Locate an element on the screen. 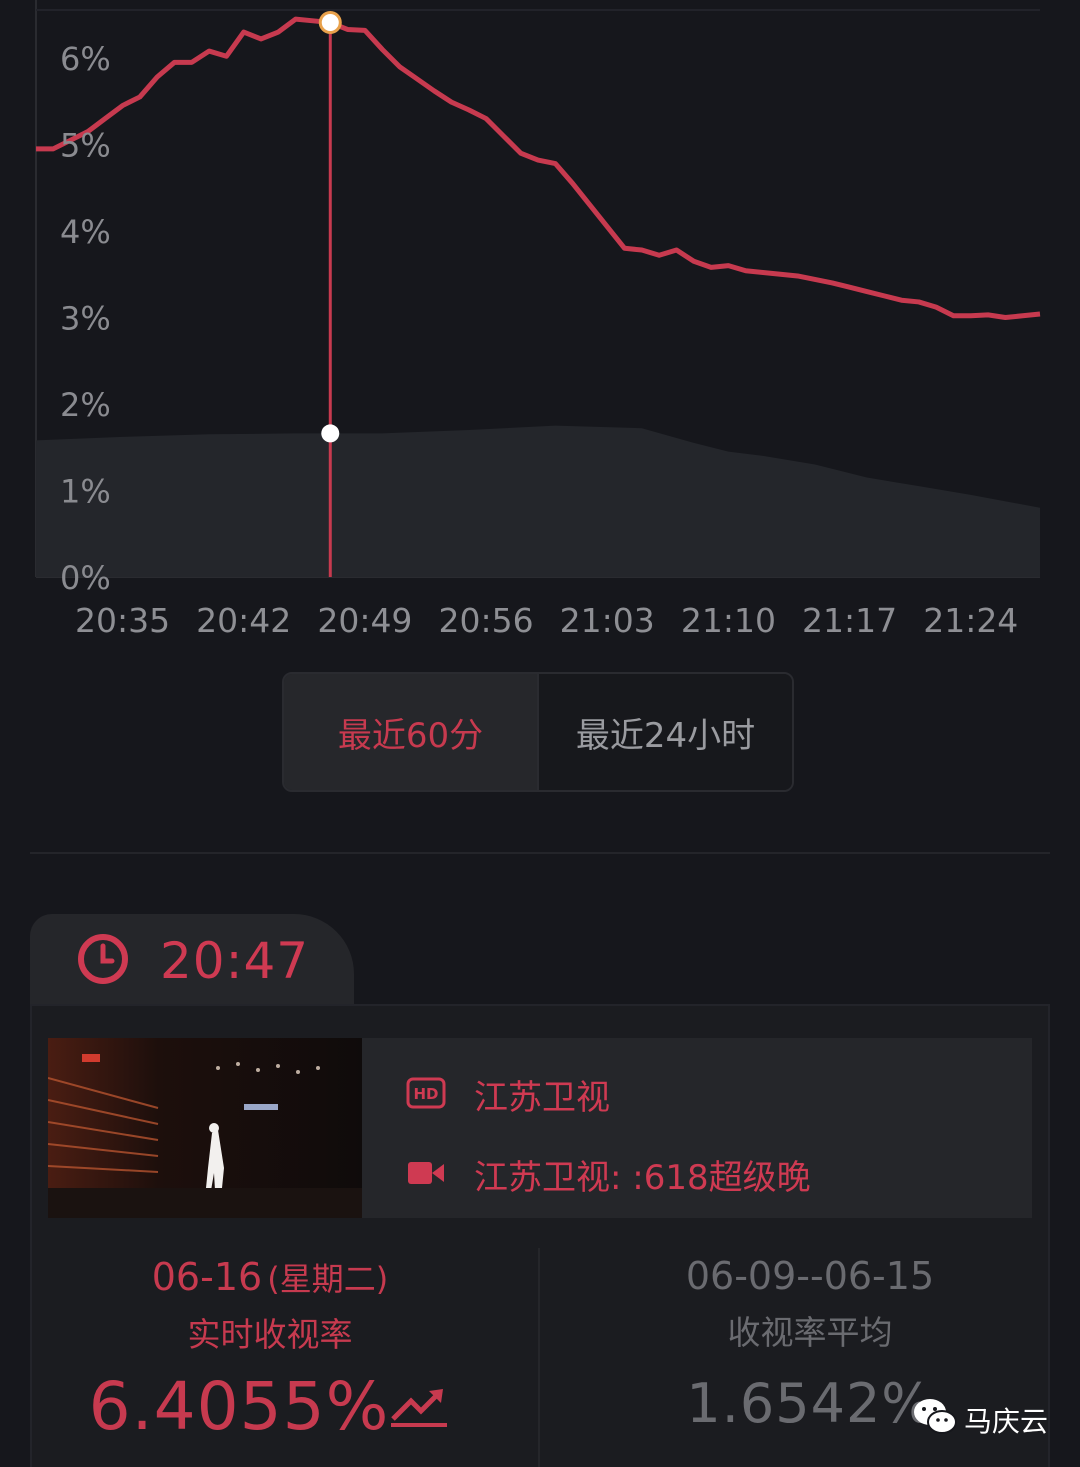 The height and width of the screenshot is (1467, 1080). realtime-rating-stat: 06-16 (星期二) 实时收视率 6.4055% is located at coordinates (270, 1349).